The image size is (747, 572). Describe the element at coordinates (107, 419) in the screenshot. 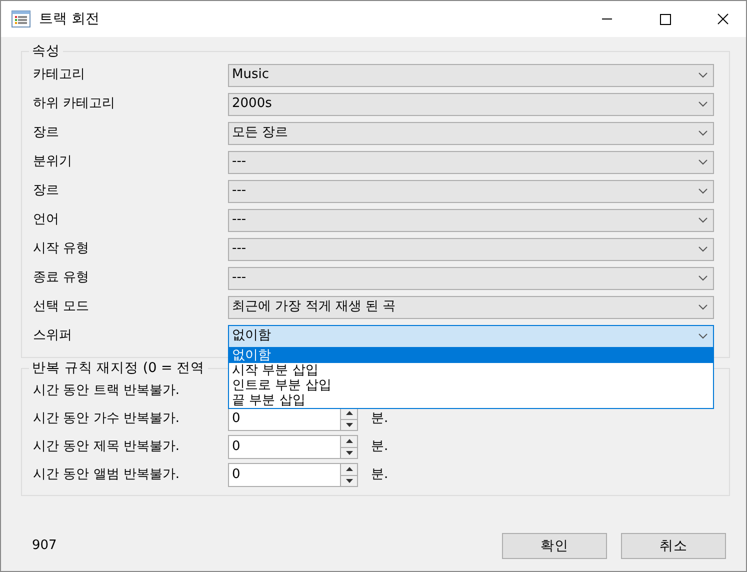

I see `field-label: 시간 동안 가수 반복불가.` at that location.